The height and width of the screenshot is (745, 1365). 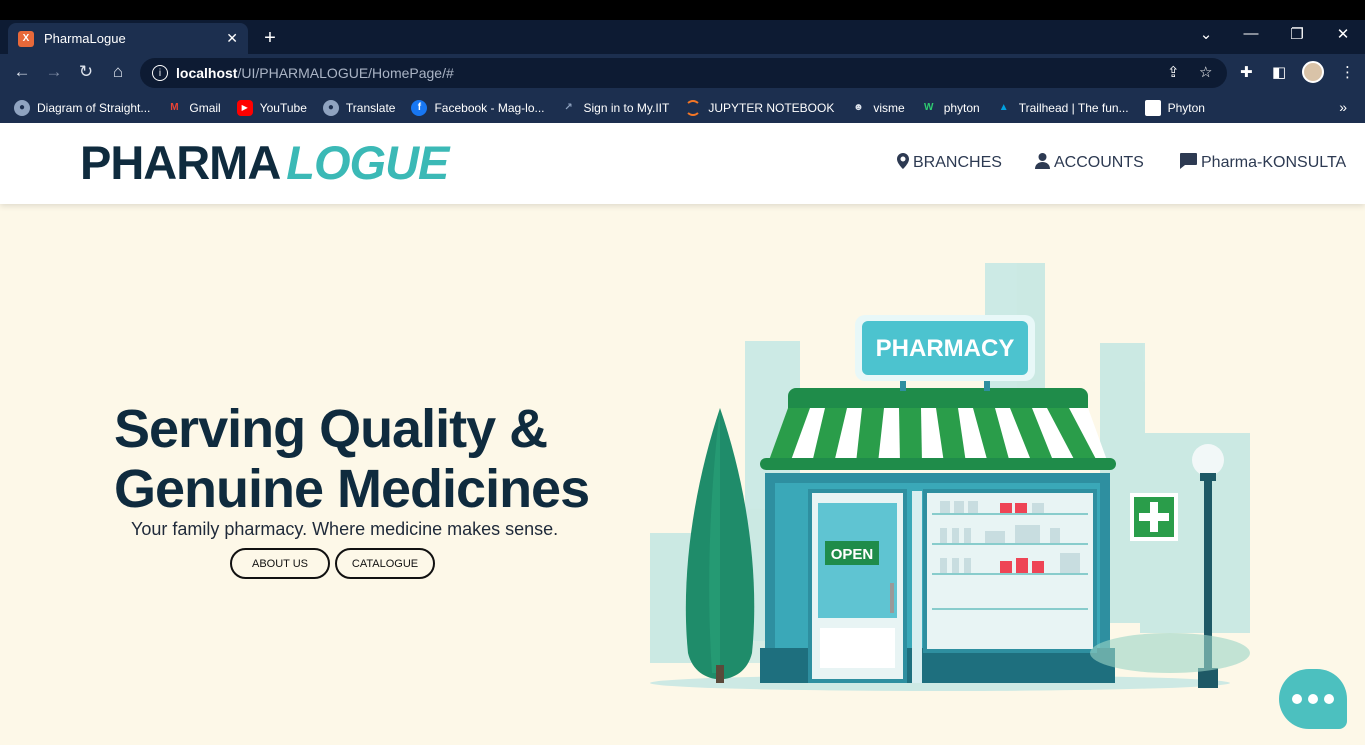 What do you see at coordinates (85, 38) in the screenshot?
I see `tab-title: PharmaLogue` at bounding box center [85, 38].